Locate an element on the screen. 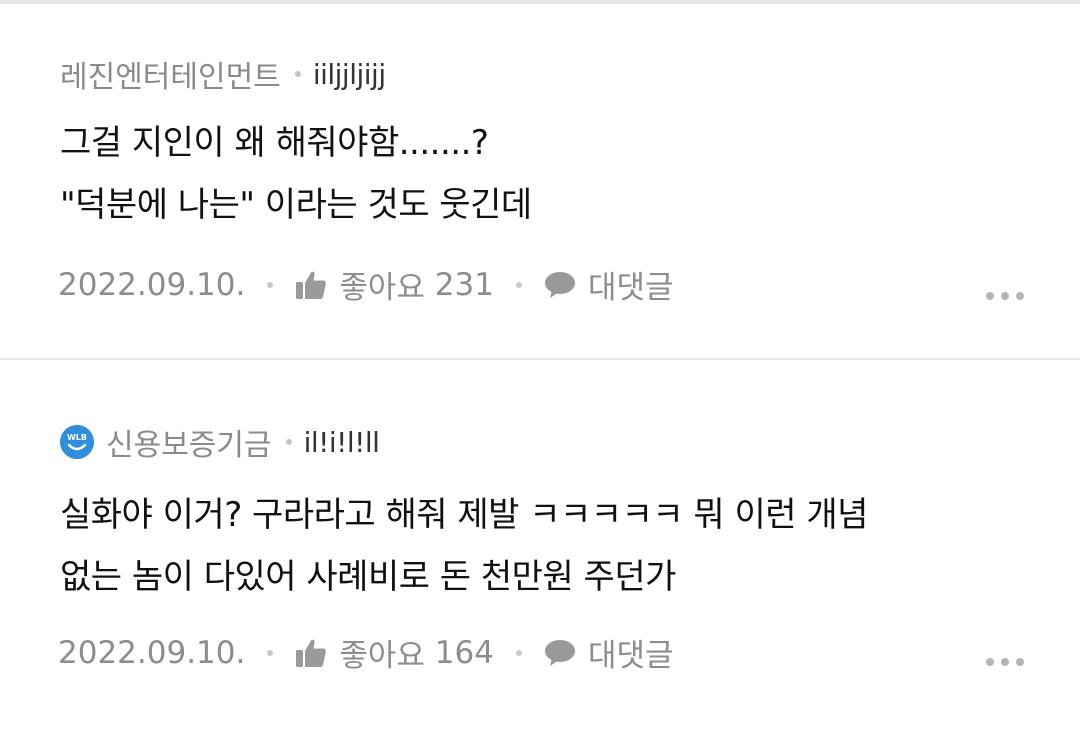 Image resolution: width=1080 pixels, height=734 pixels. badge-text: WLB is located at coordinates (77, 437).